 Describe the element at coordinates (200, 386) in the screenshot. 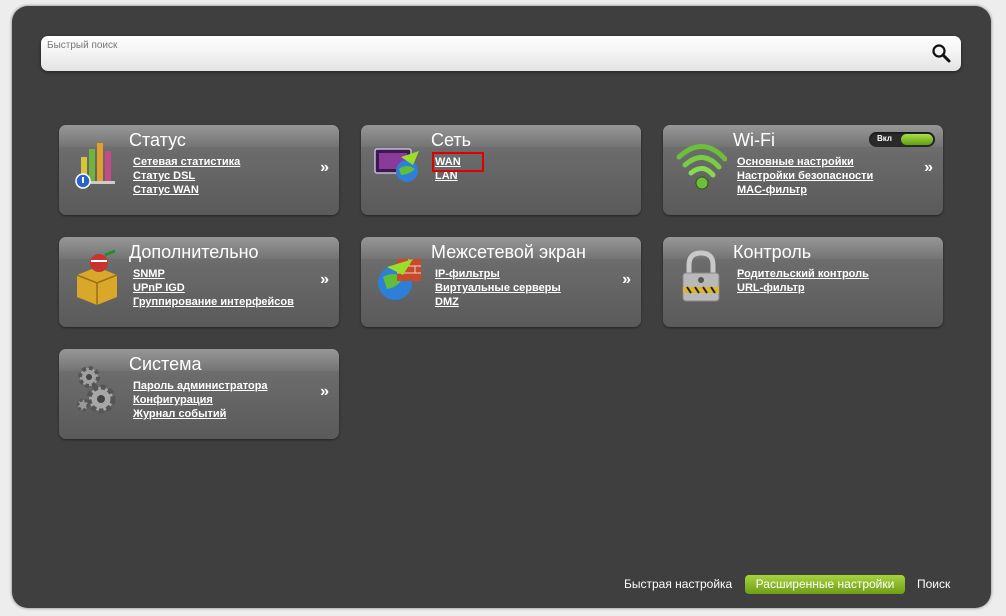

I see `link-admin-password: Пароль администратора` at that location.